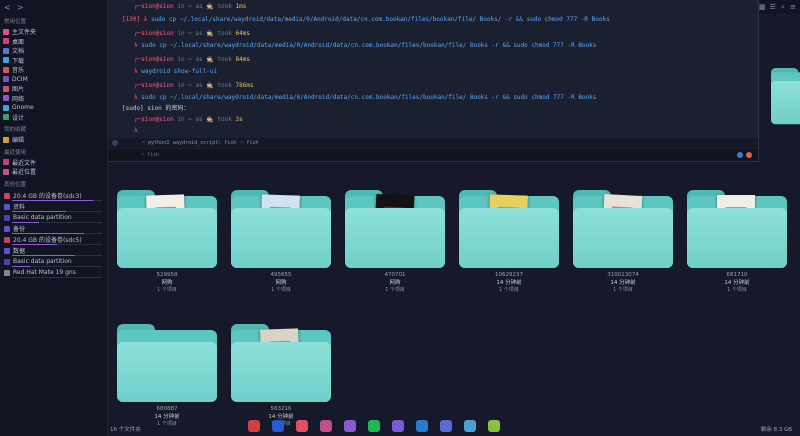 The image size is (800, 436). Describe the element at coordinates (136, 130) in the screenshot. I see `terminal-cursor-line: λ` at that location.